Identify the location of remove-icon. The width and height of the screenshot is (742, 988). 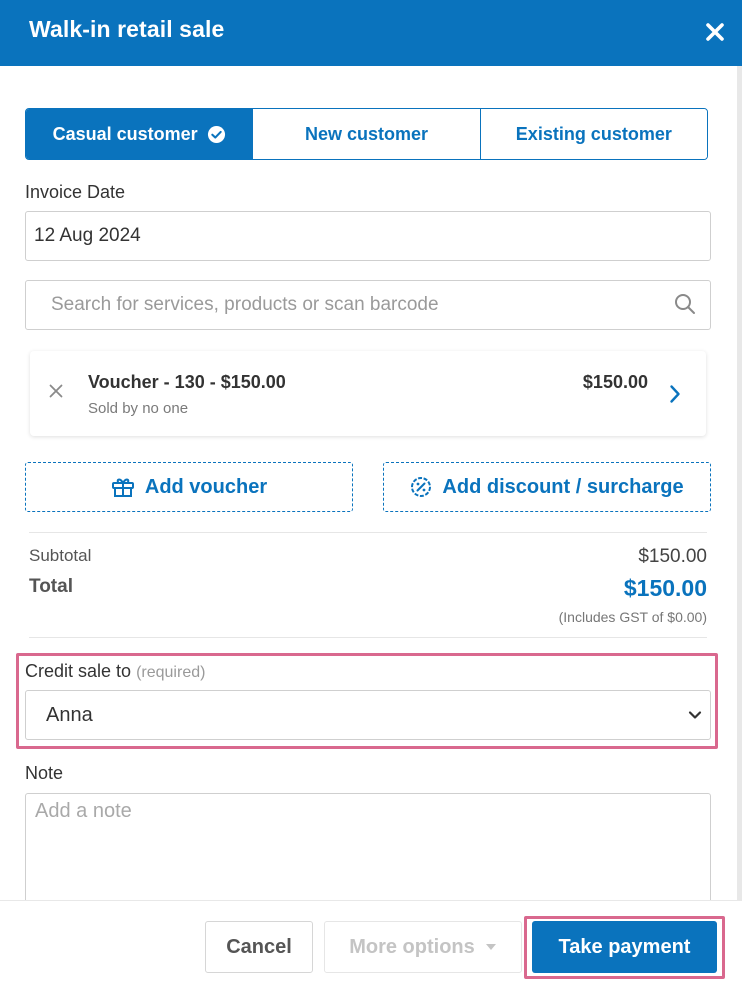
(56, 391).